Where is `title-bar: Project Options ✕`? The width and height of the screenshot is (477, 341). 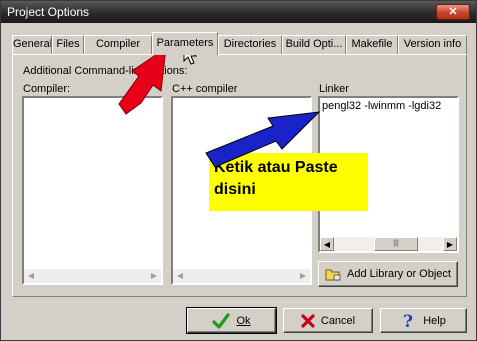
title-bar: Project Options ✕ is located at coordinates (238, 12).